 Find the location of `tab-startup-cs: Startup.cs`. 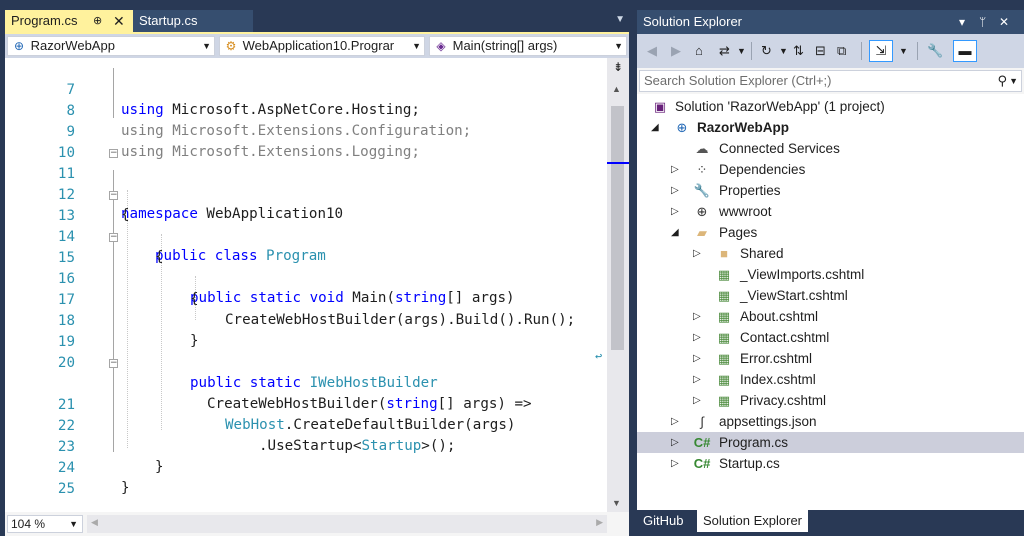

tab-startup-cs: Startup.cs is located at coordinates (193, 21).